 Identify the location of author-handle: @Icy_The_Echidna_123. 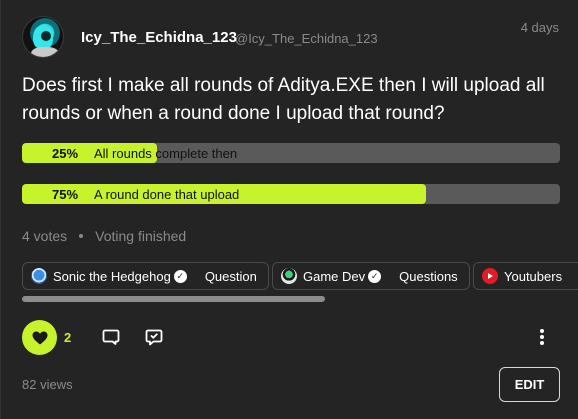
(306, 38).